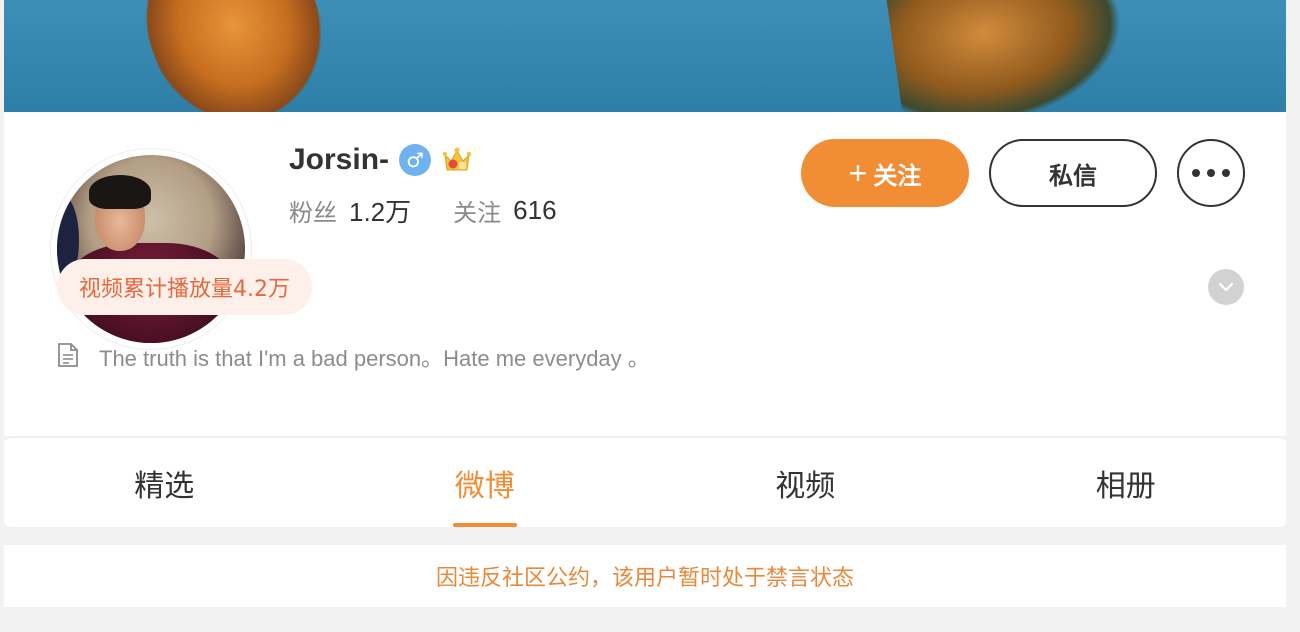 This screenshot has height=632, width=1300. I want to click on avatar, so click(151, 249).